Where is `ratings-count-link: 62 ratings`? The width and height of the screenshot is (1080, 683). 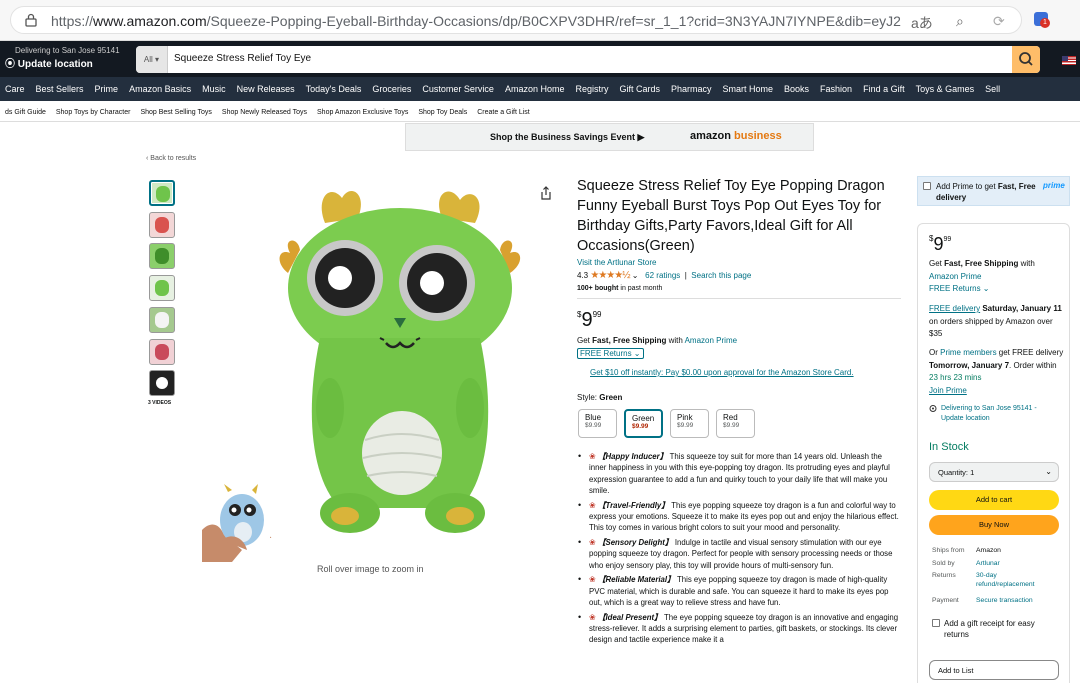 ratings-count-link: 62 ratings is located at coordinates (662, 275).